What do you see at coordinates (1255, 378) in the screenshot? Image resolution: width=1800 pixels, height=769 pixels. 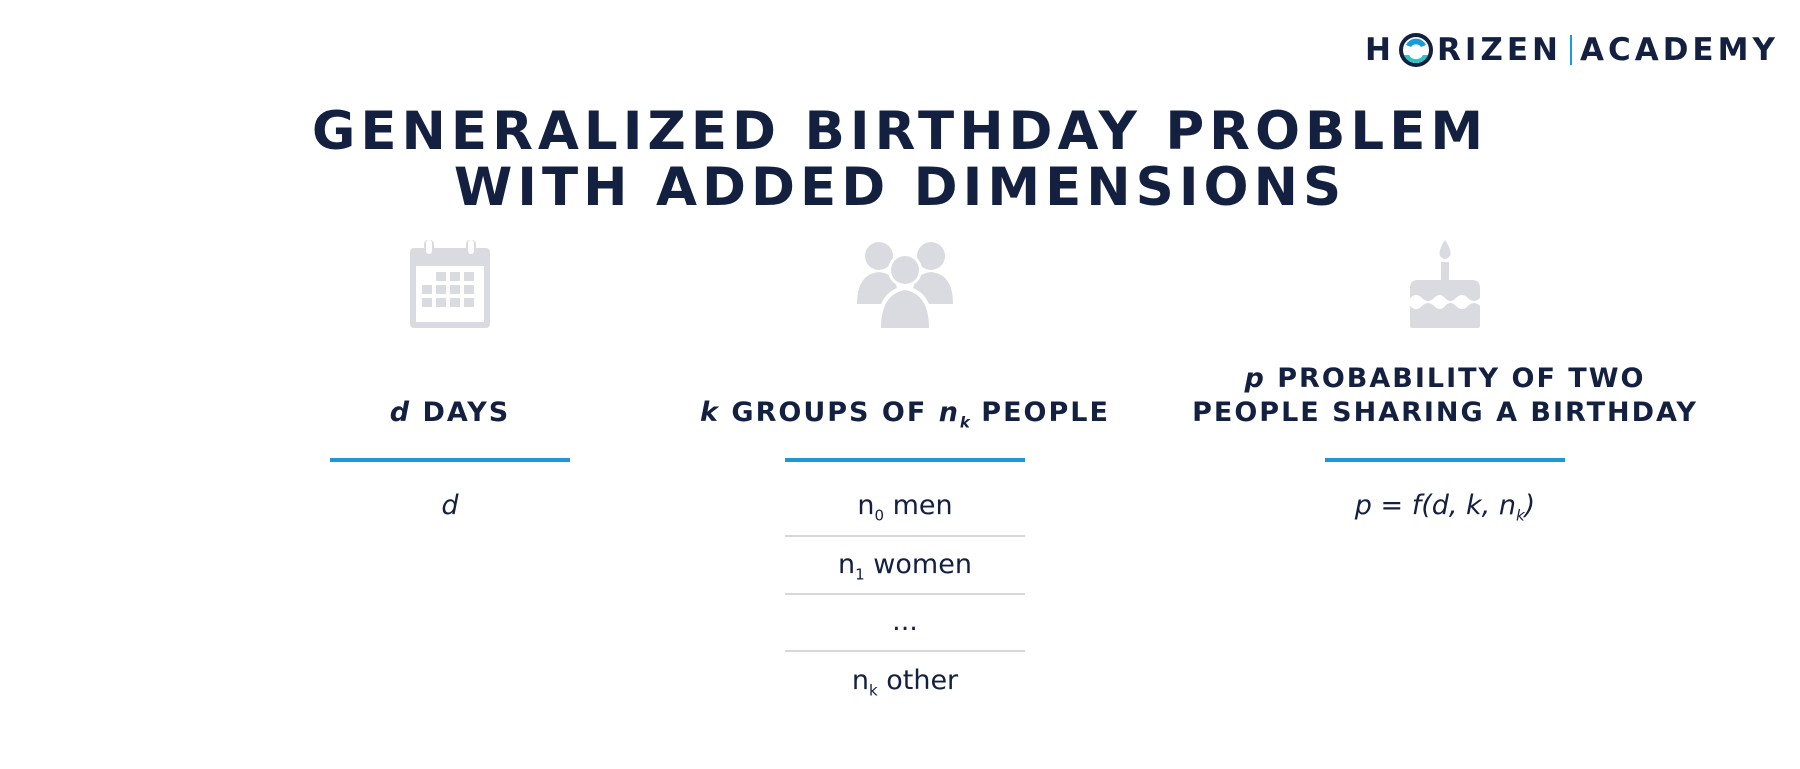 I see `probability-variable: p` at bounding box center [1255, 378].